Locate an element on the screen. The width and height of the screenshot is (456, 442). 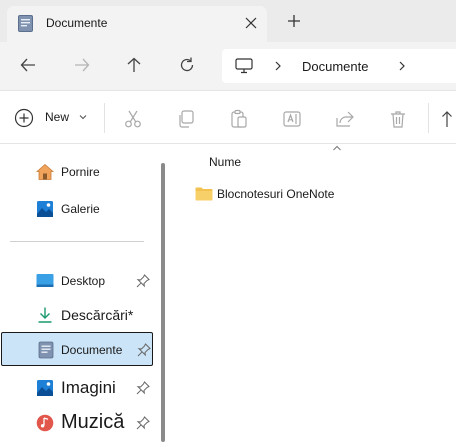
sidebar-item-label: Muzică is located at coordinates (93, 422).